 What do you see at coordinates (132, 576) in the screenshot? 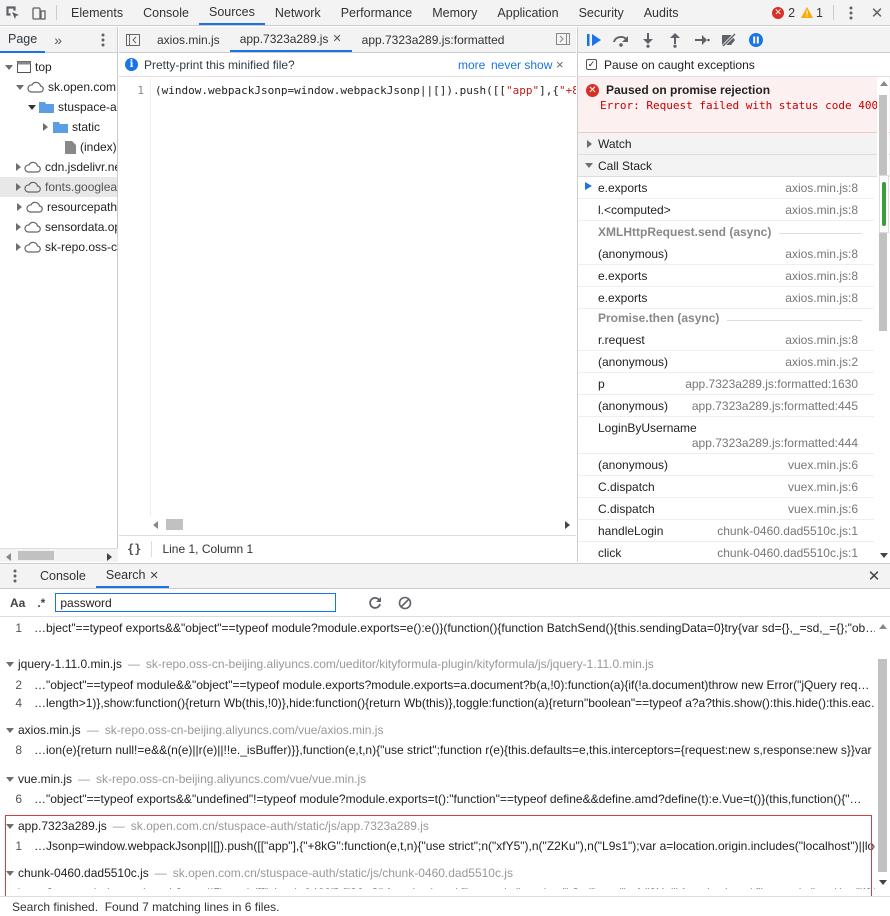
I see `tab-search: Search ✕` at bounding box center [132, 576].